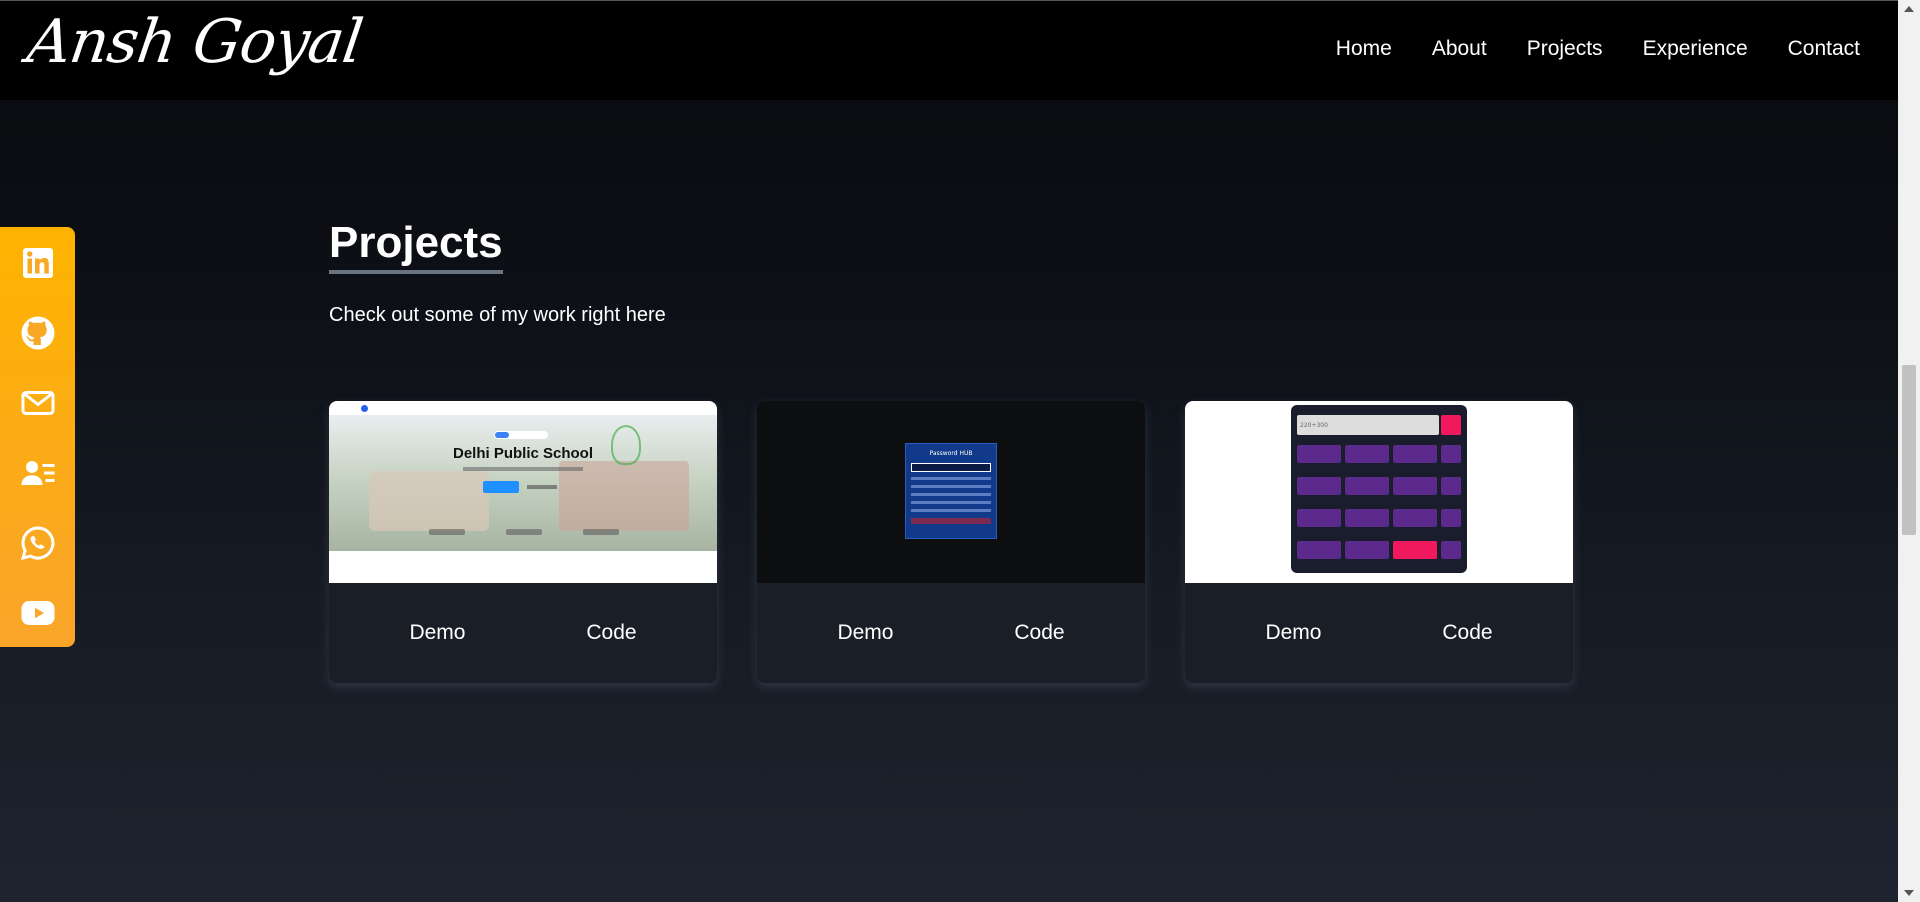 The image size is (1920, 902). I want to click on nav-home-link: Home, so click(1364, 49).